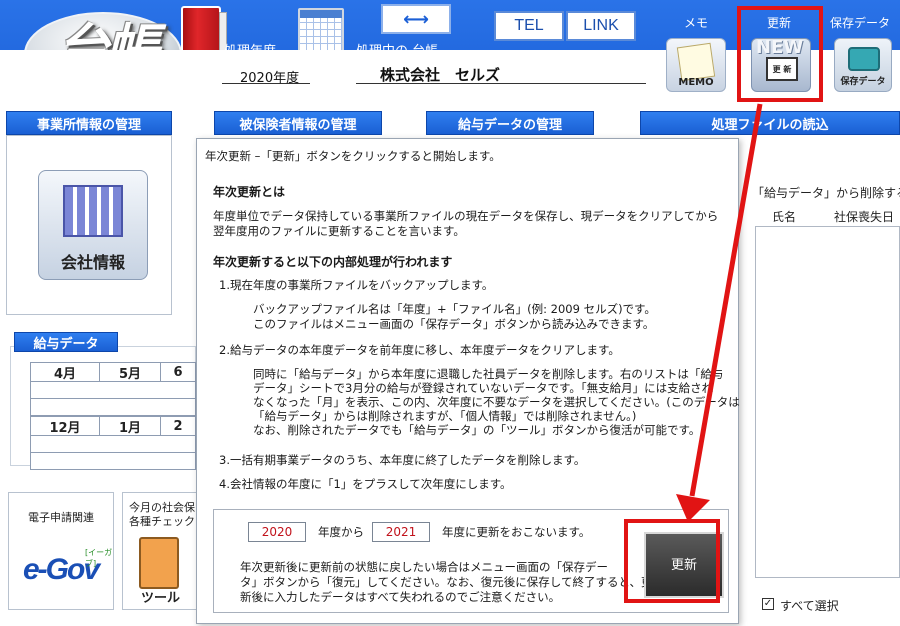 This screenshot has height=626, width=900. What do you see at coordinates (130, 426) in the screenshot?
I see `month-cell: 1月` at bounding box center [130, 426].